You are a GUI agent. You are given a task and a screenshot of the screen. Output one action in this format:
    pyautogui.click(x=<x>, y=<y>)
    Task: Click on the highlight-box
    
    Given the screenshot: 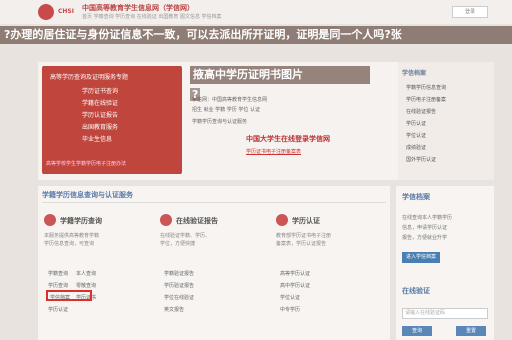 What is the action you would take?
    pyautogui.click(x=69, y=295)
    